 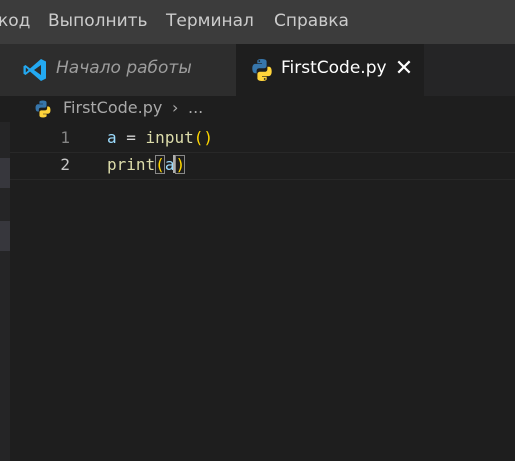 What do you see at coordinates (257, 138) in the screenshot?
I see `code-line: 1 a = input()` at bounding box center [257, 138].